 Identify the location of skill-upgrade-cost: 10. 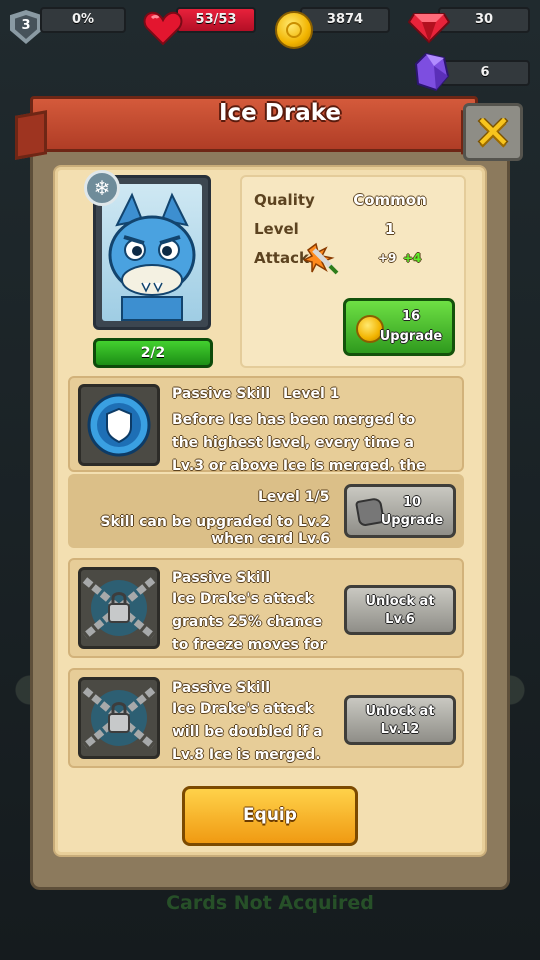
(412, 502).